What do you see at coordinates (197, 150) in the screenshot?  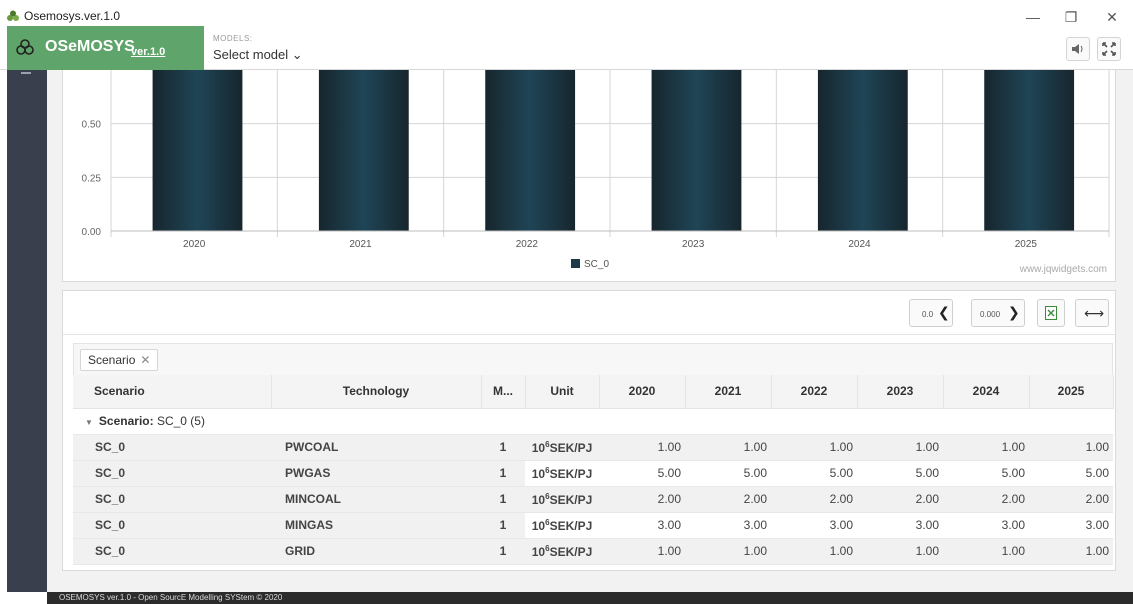 I see `bar-2020` at bounding box center [197, 150].